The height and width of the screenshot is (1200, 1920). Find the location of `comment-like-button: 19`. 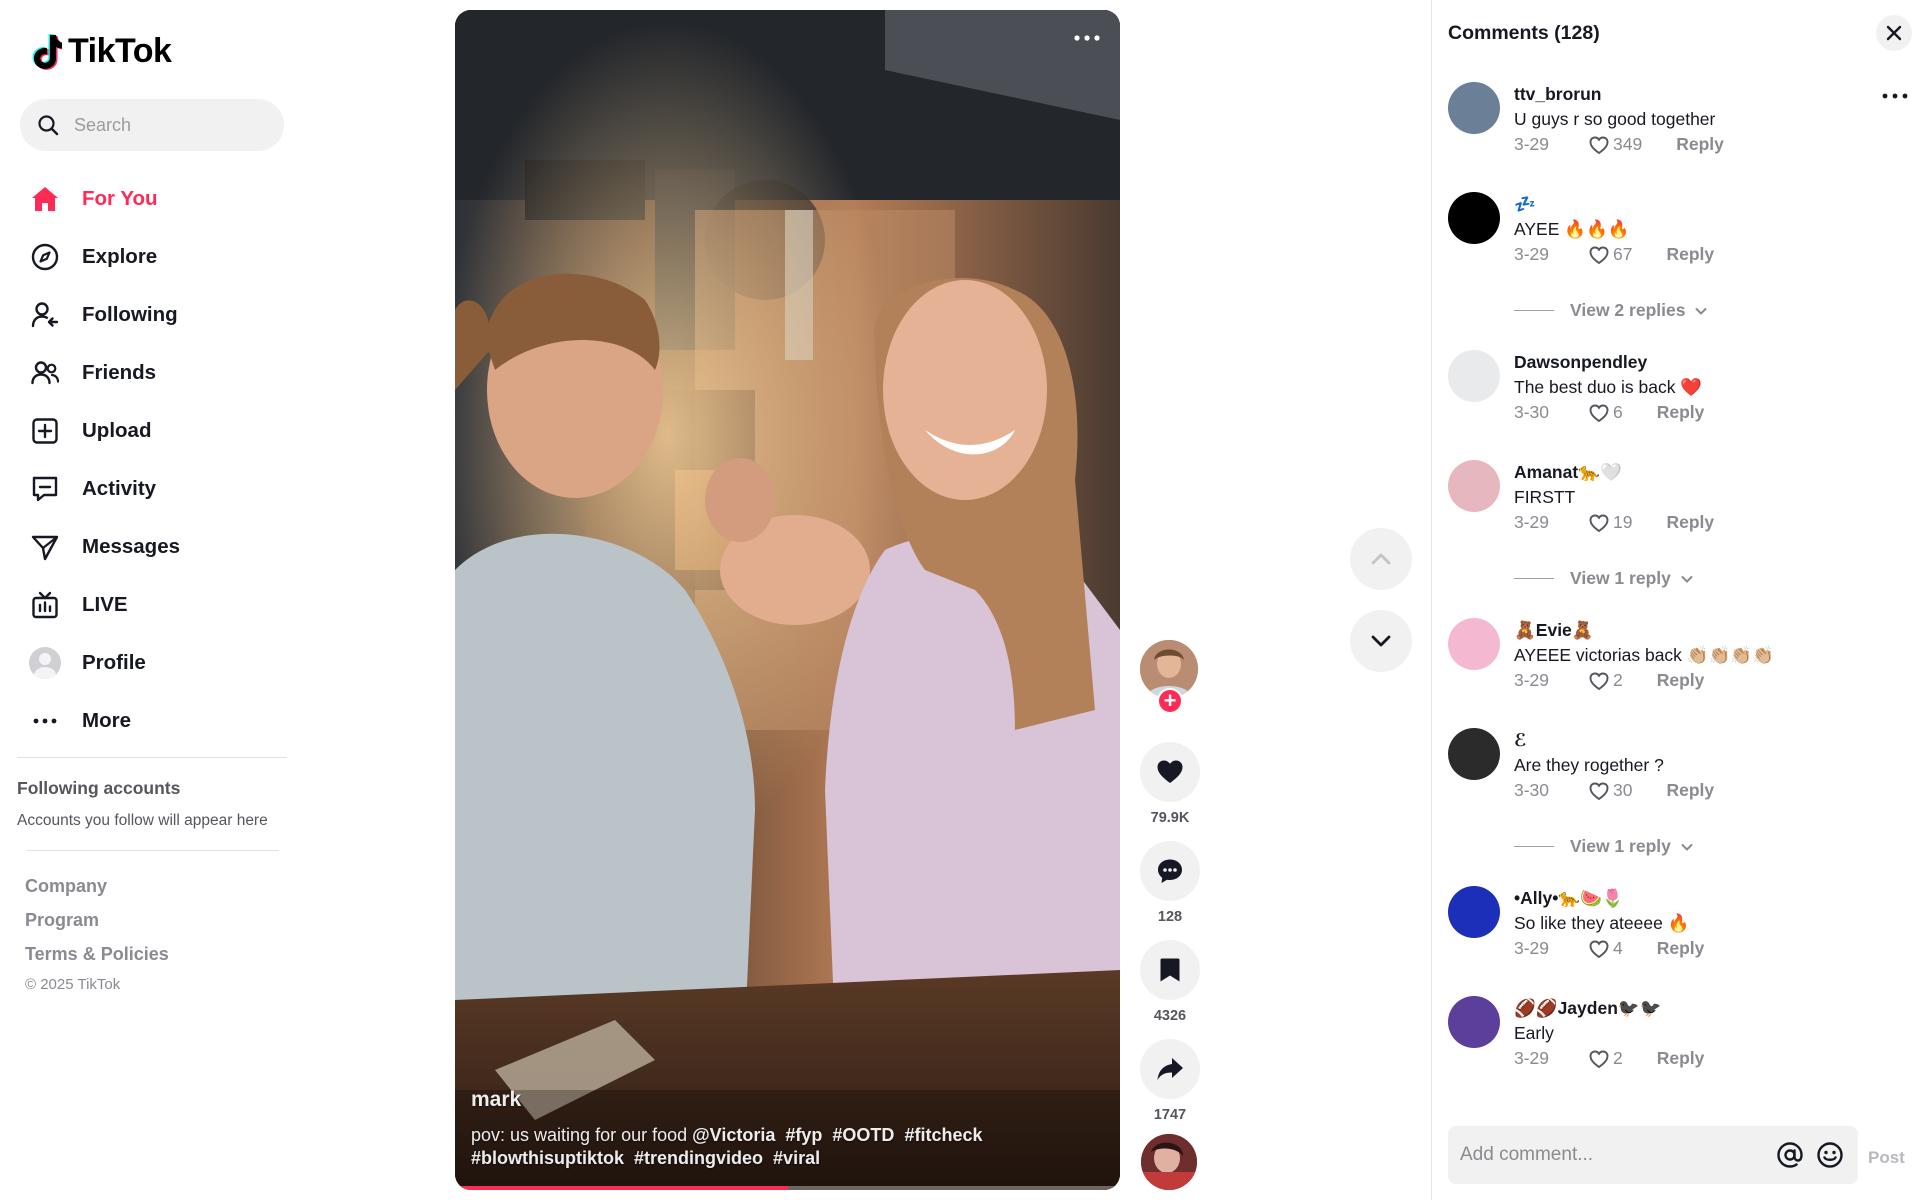

comment-like-button: 19 is located at coordinates (1610, 523).